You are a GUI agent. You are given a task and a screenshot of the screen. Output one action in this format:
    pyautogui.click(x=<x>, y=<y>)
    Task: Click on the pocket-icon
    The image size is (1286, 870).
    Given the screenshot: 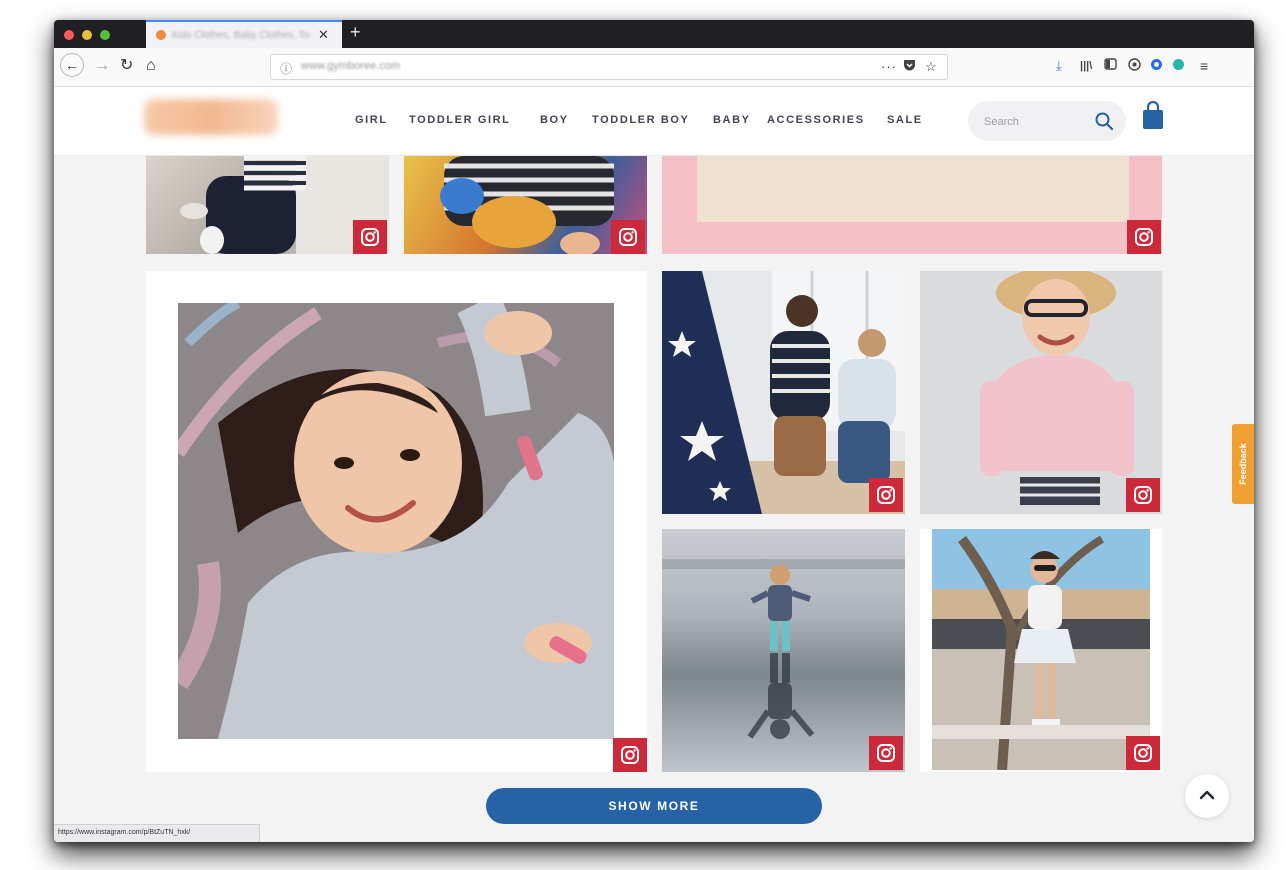 What is the action you would take?
    pyautogui.click(x=909, y=66)
    